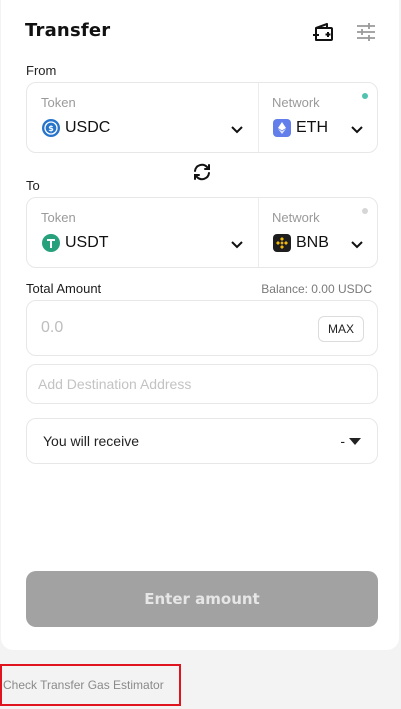 This screenshot has width=401, height=709. I want to click on bnb-icon, so click(282, 243).